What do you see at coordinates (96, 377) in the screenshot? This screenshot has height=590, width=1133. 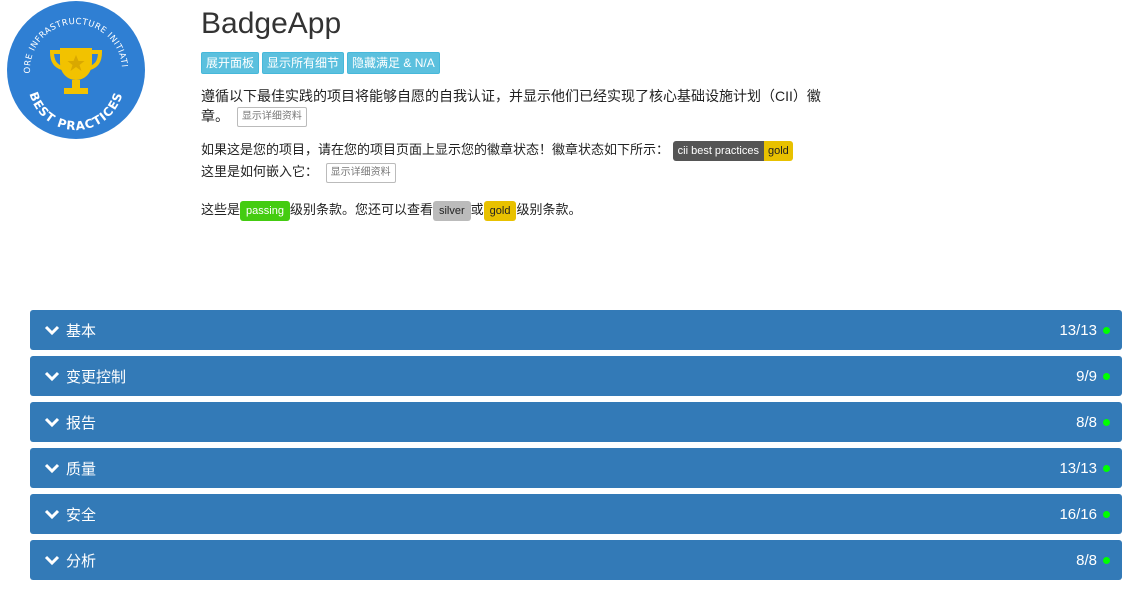 I see `panel-label: 变更控制` at bounding box center [96, 377].